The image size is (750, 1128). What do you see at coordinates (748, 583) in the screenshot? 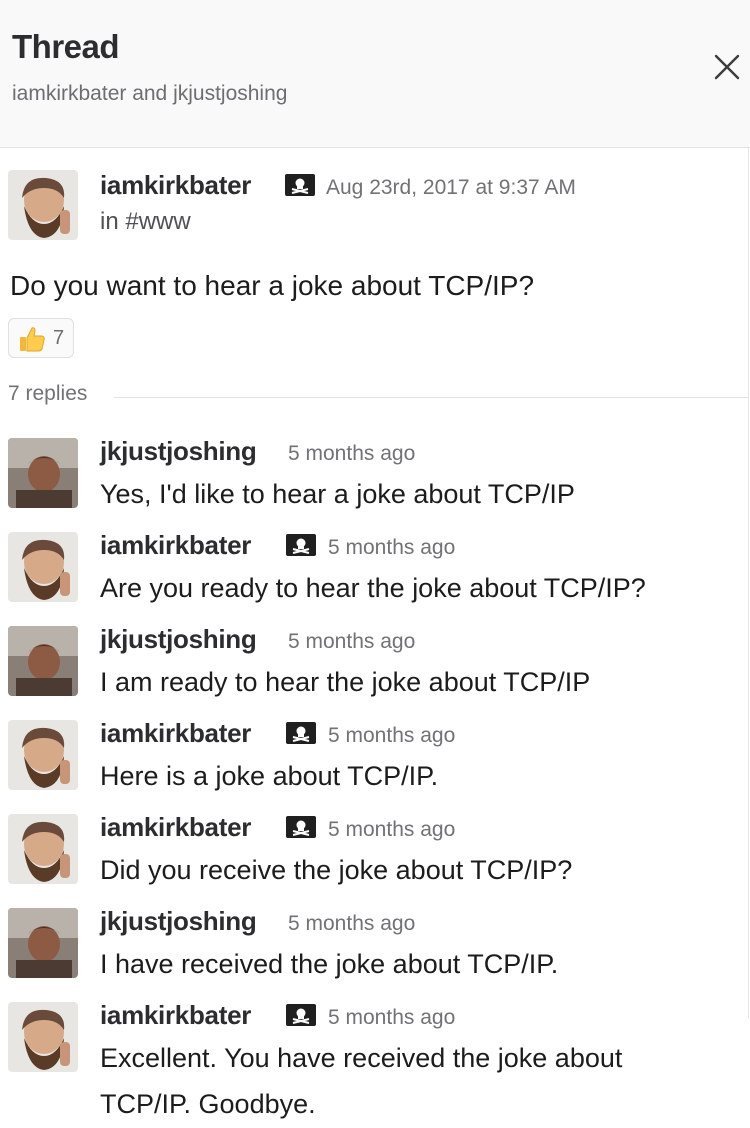
I see `panel-divider` at bounding box center [748, 583].